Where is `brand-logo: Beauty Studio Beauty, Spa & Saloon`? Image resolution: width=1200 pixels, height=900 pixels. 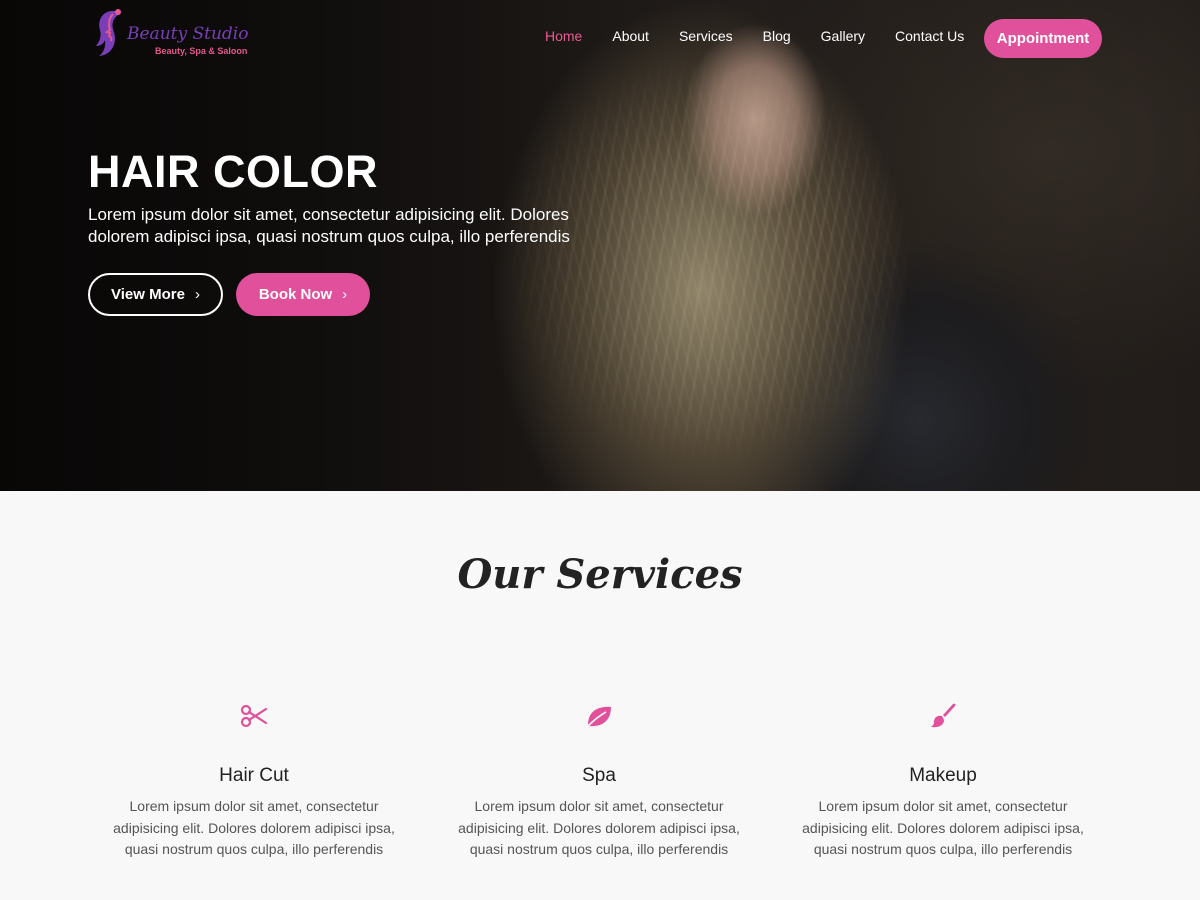 brand-logo: Beauty Studio Beauty, Spa & Saloon is located at coordinates (173, 34).